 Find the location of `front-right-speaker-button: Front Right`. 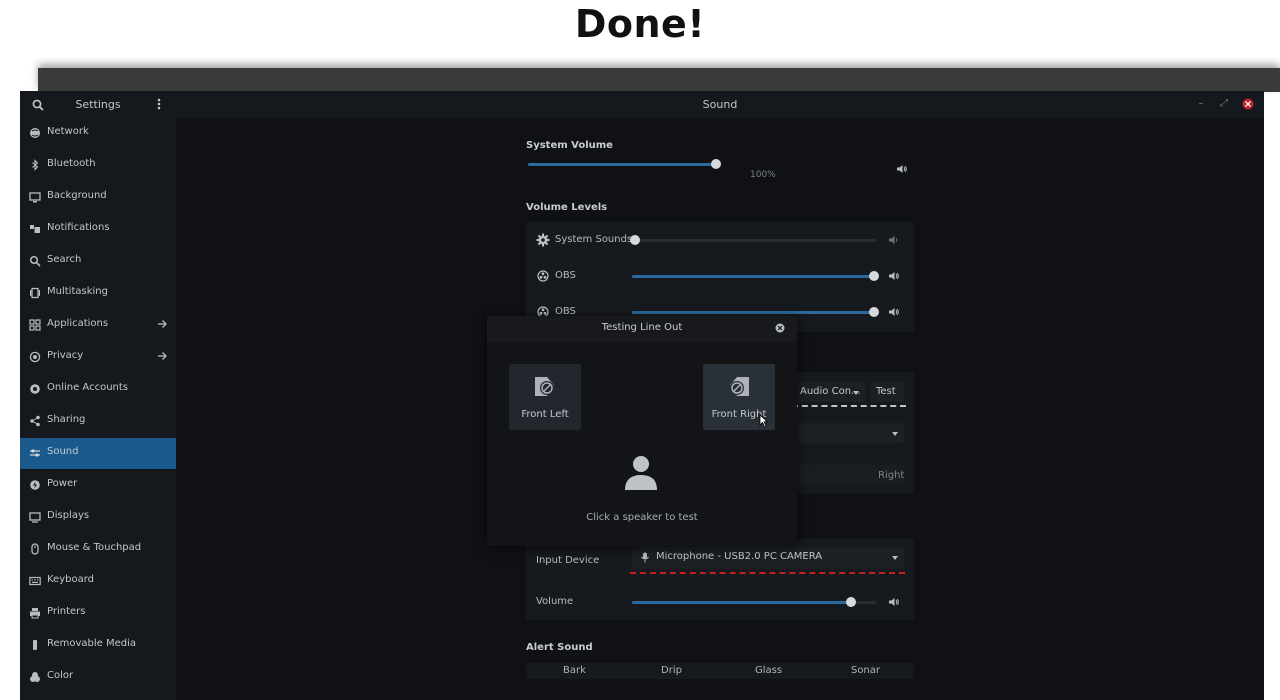

front-right-speaker-button: Front Right is located at coordinates (739, 397).